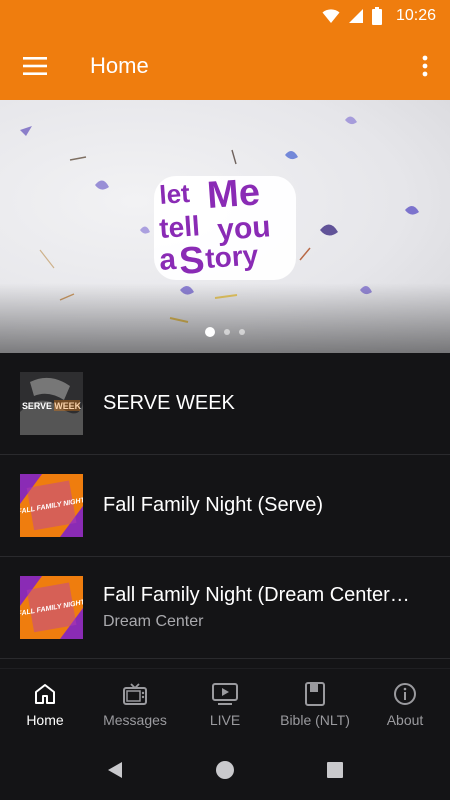 This screenshot has width=450, height=800. I want to click on let-me-tell-you-a-story-logo: let Me tell you a S tory, so click(225, 227).